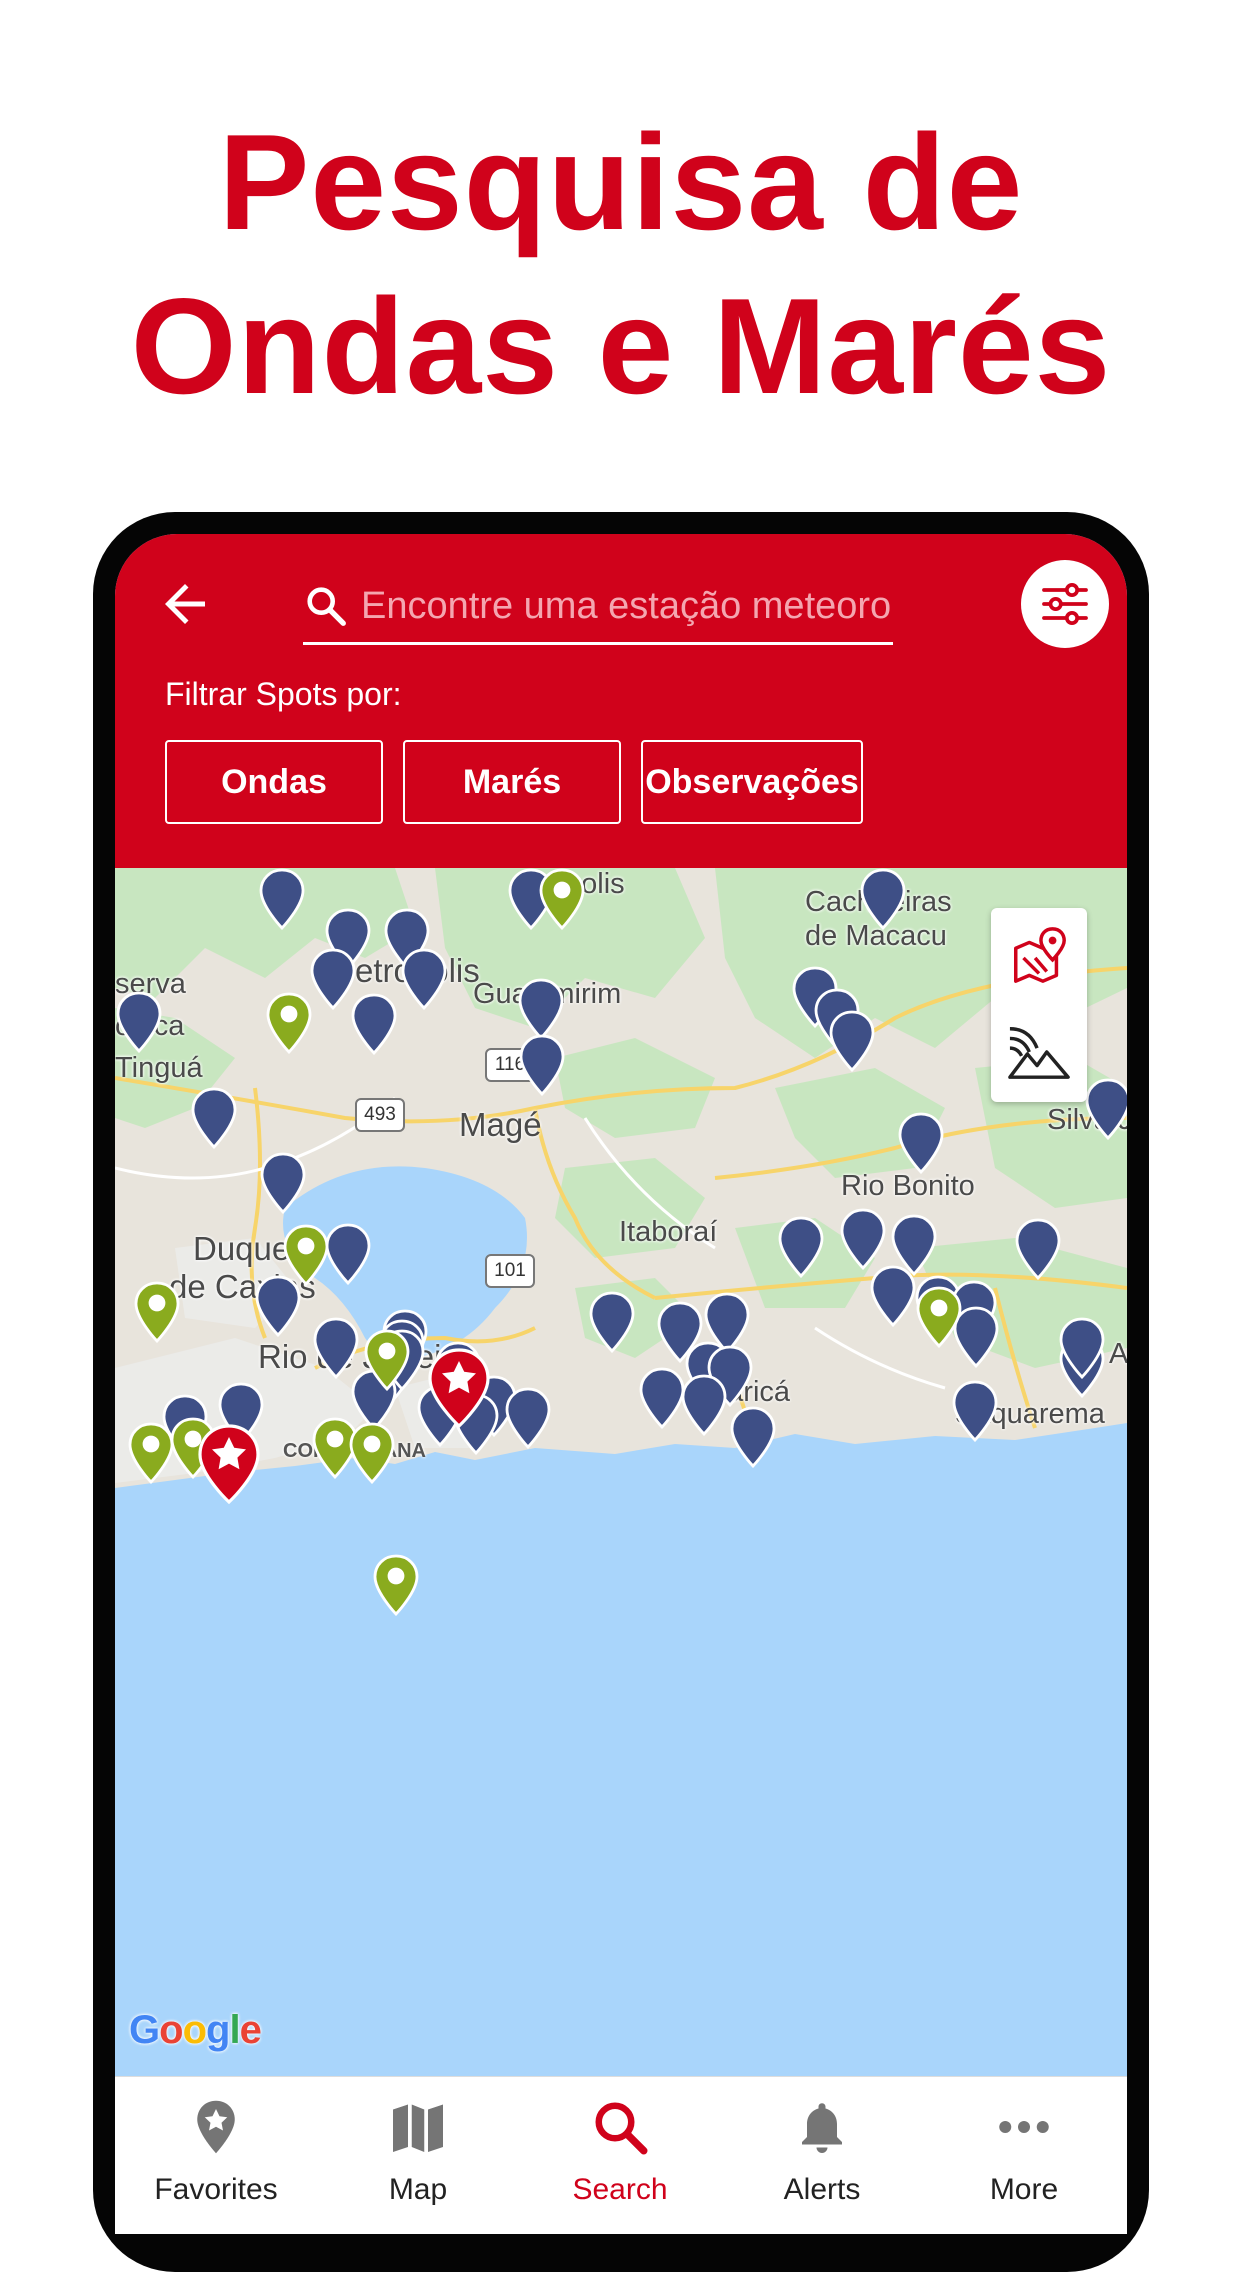 The height and width of the screenshot is (2272, 1242). I want to click on radar-terrain-button, so click(1039, 1052).